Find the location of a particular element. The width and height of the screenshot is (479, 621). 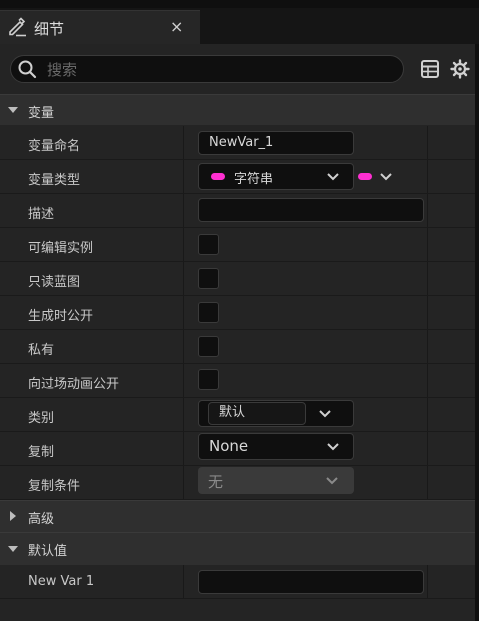

replication-label: 复制 is located at coordinates (41, 452).